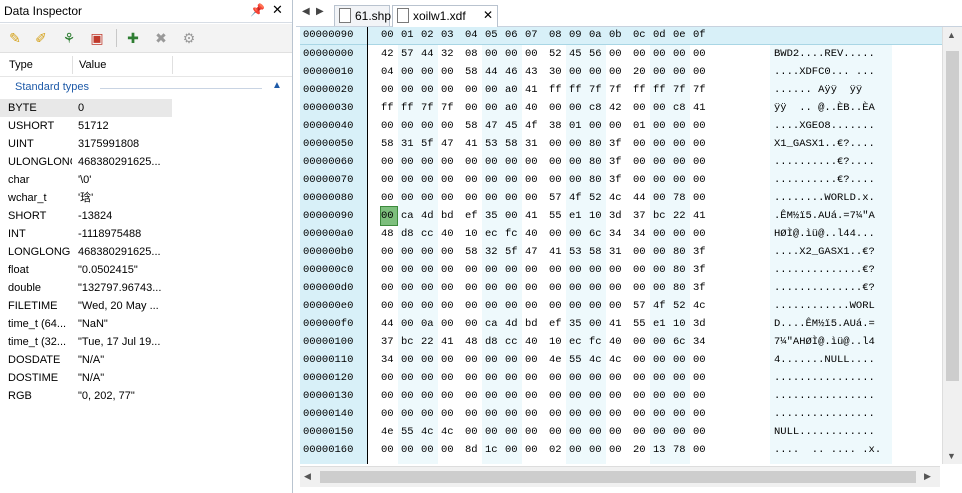 Image resolution: width=962 pixels, height=493 pixels. What do you see at coordinates (409, 234) in the screenshot?
I see `hex-byte: d8` at bounding box center [409, 234].